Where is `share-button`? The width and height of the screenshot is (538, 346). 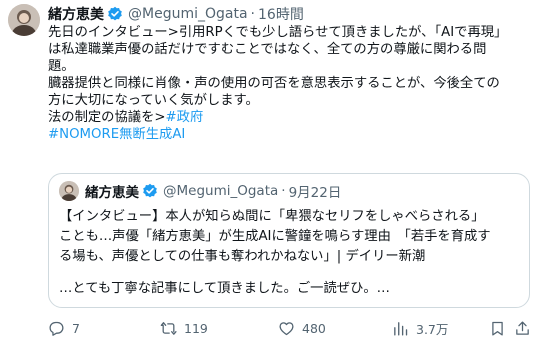 share-button is located at coordinates (522, 328).